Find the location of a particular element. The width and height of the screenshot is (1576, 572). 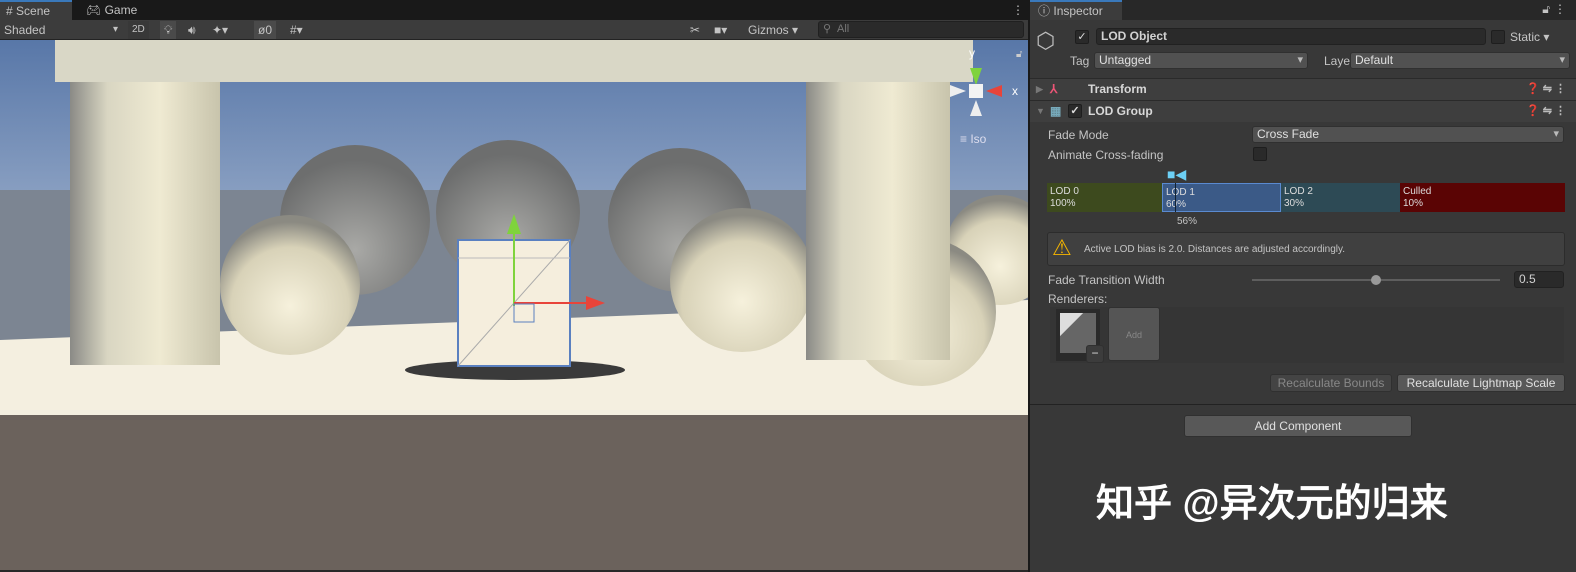

inspector-header: ⓘ Inspector 🔓︎ ⋮ is located at coordinates (1303, 10).